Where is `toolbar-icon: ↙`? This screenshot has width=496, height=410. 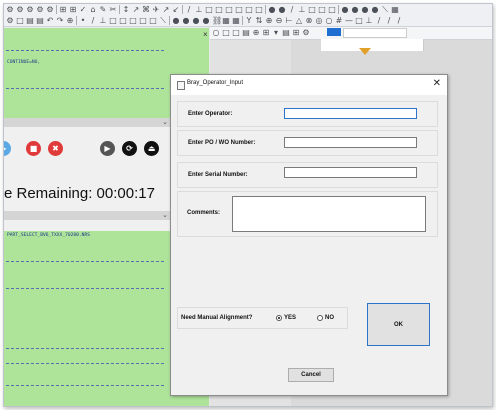
toolbar-icon: ↙ is located at coordinates (176, 9).